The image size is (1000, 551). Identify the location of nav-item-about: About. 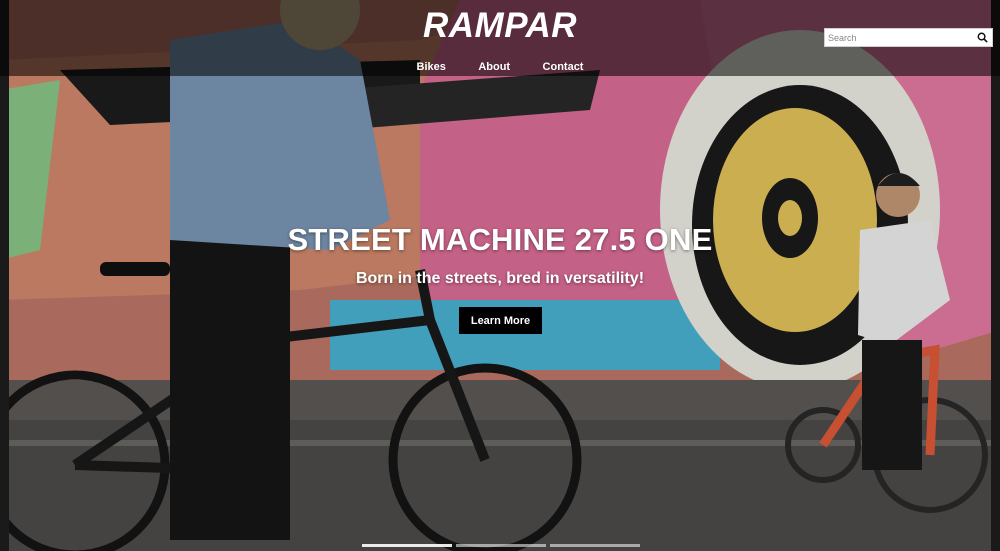
(494, 67).